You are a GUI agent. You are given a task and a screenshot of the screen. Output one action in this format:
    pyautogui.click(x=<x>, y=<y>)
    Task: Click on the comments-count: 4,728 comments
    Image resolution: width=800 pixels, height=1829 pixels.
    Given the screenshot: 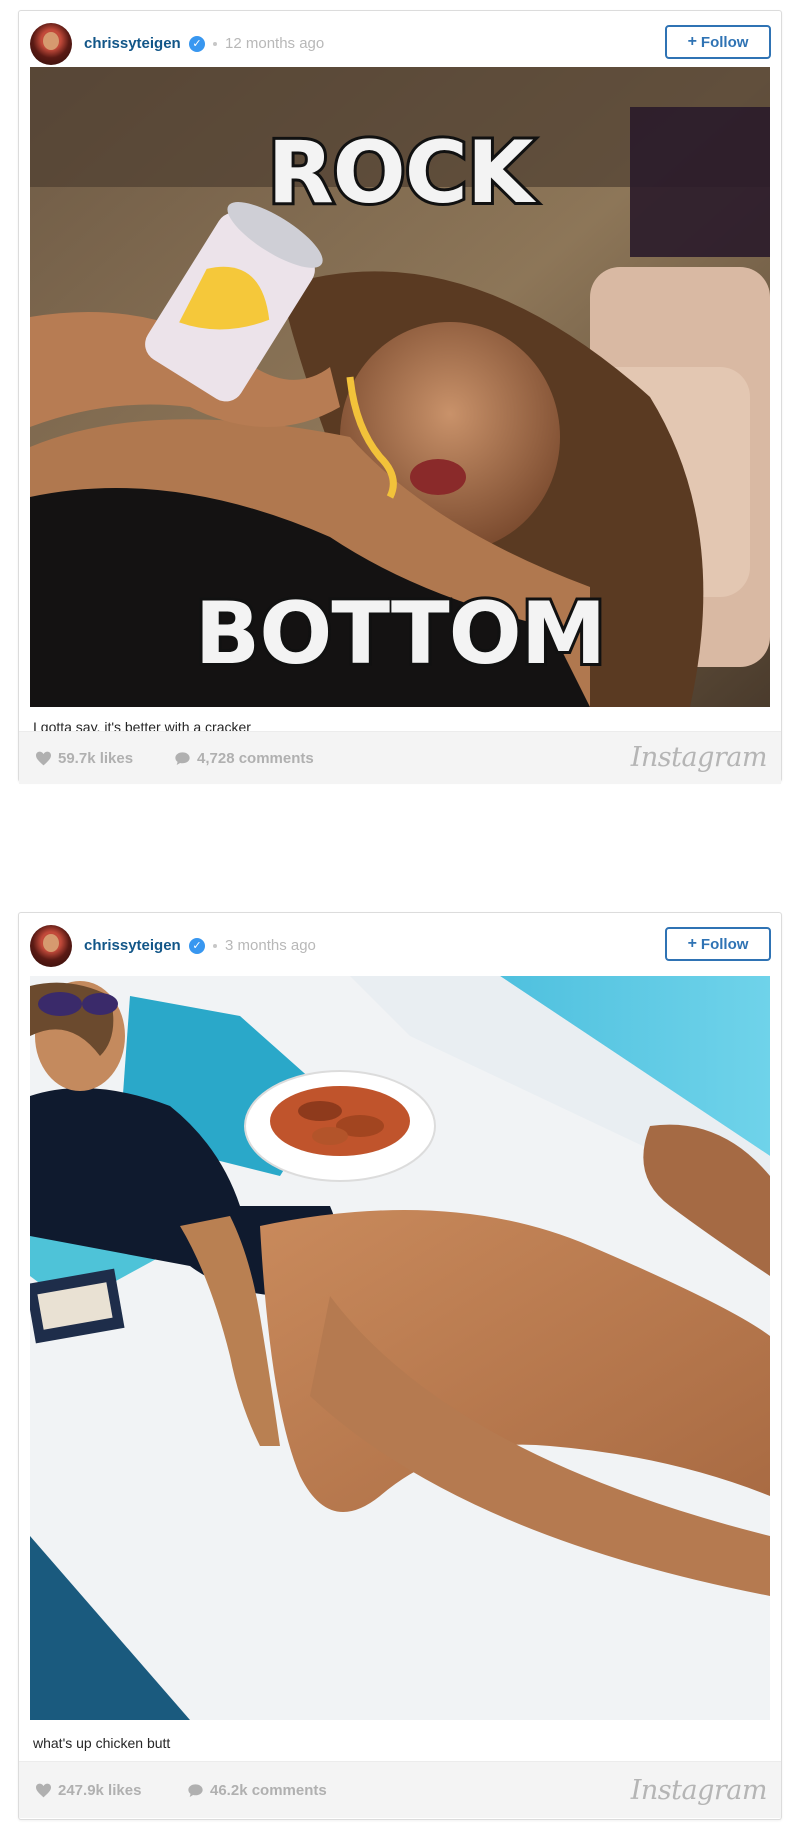 What is the action you would take?
    pyautogui.click(x=244, y=758)
    